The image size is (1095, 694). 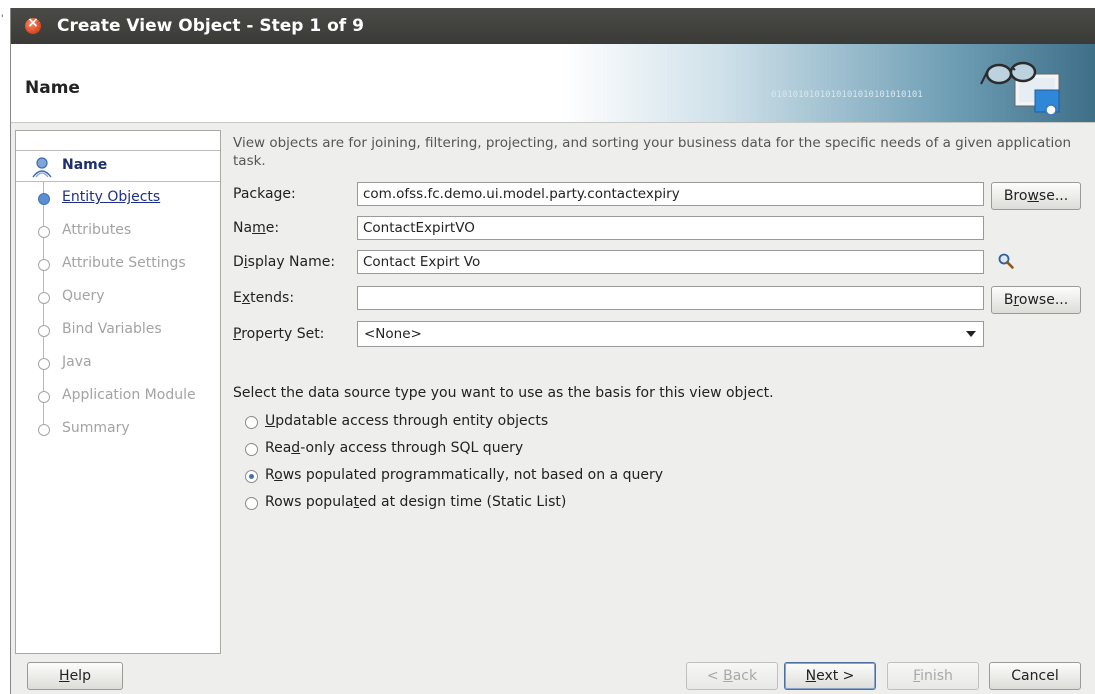 What do you see at coordinates (264, 298) in the screenshot?
I see `extends-label: Extends:` at bounding box center [264, 298].